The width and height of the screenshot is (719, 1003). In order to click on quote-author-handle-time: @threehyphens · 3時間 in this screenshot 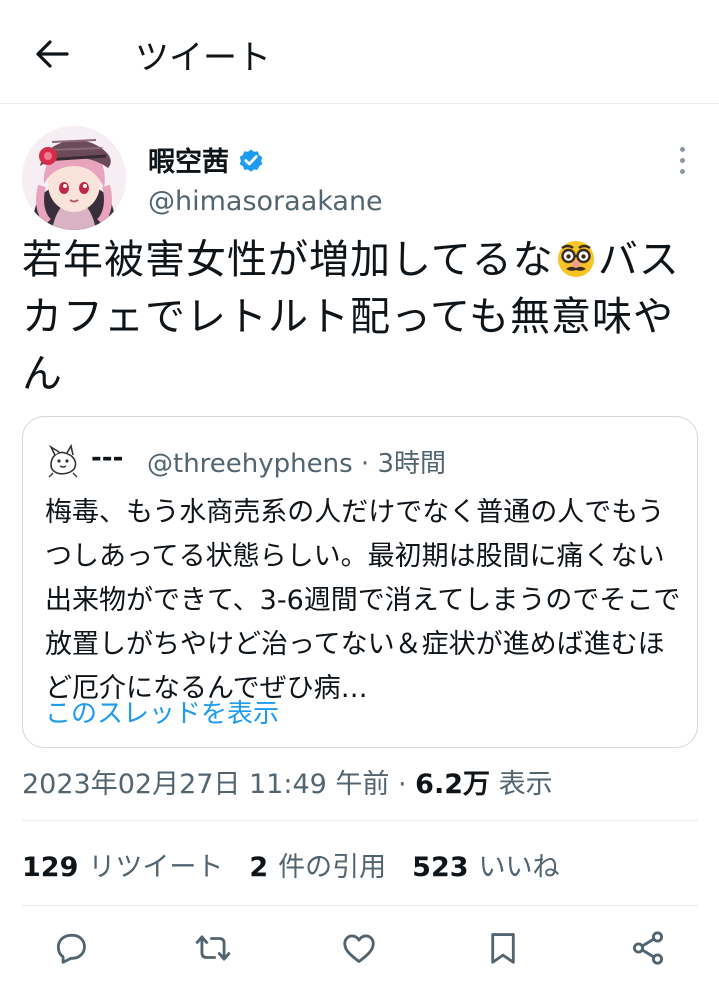, I will do `click(296, 464)`.